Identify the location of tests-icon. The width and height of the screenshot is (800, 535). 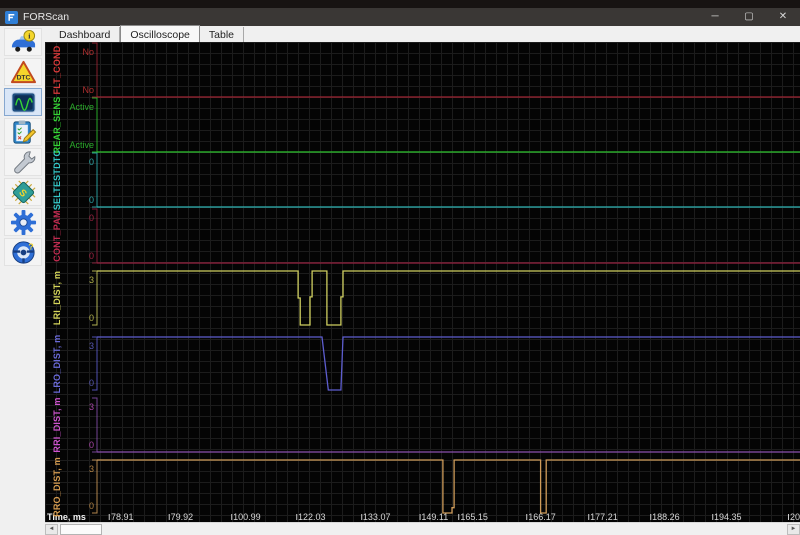
(23, 132).